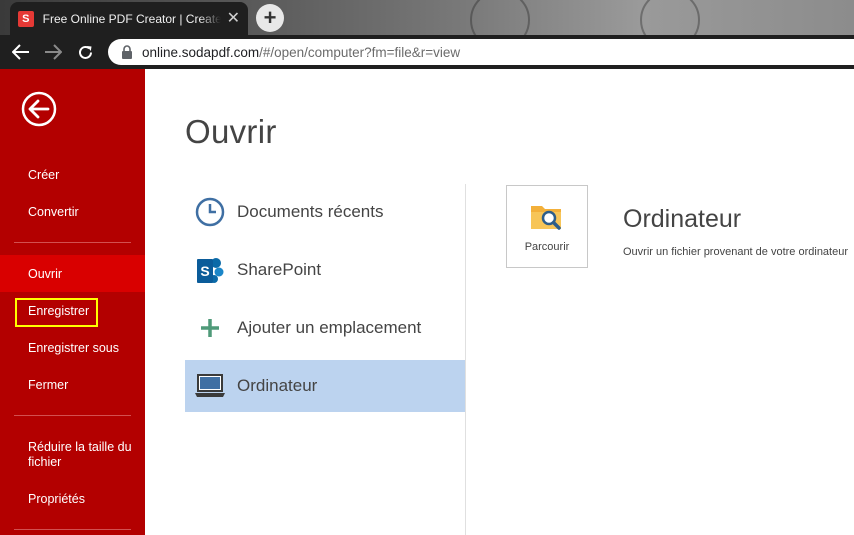 This screenshot has height=535, width=854. I want to click on browse-button: Parcourir, so click(547, 226).